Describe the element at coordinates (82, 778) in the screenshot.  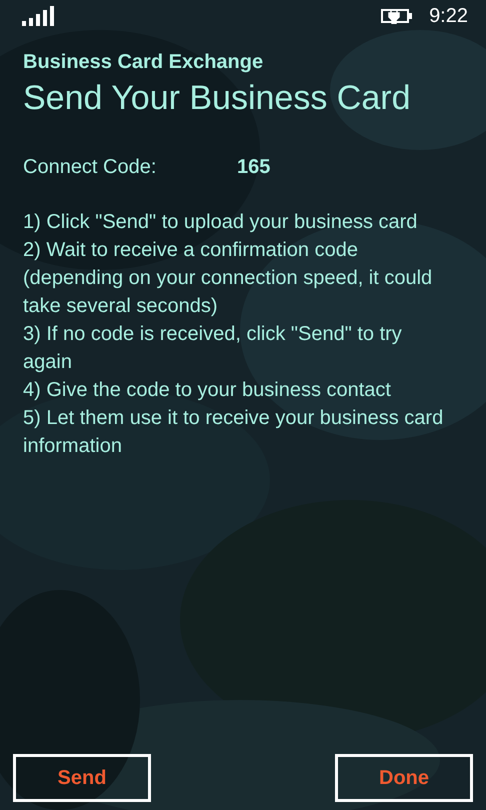
I see `send-button: Send` at that location.